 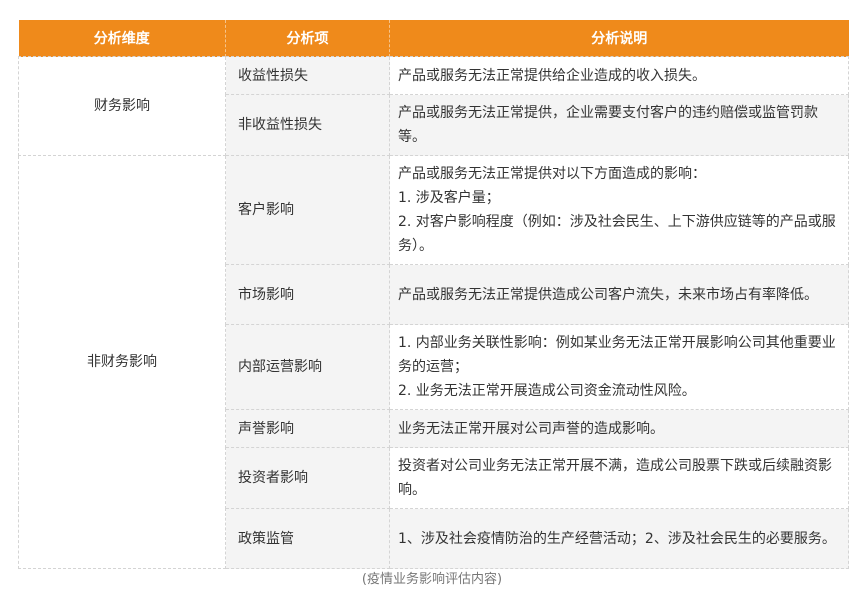 I want to click on description-cell: 产品或服务无法正常提供给企业造成的收入损失。, so click(x=619, y=75).